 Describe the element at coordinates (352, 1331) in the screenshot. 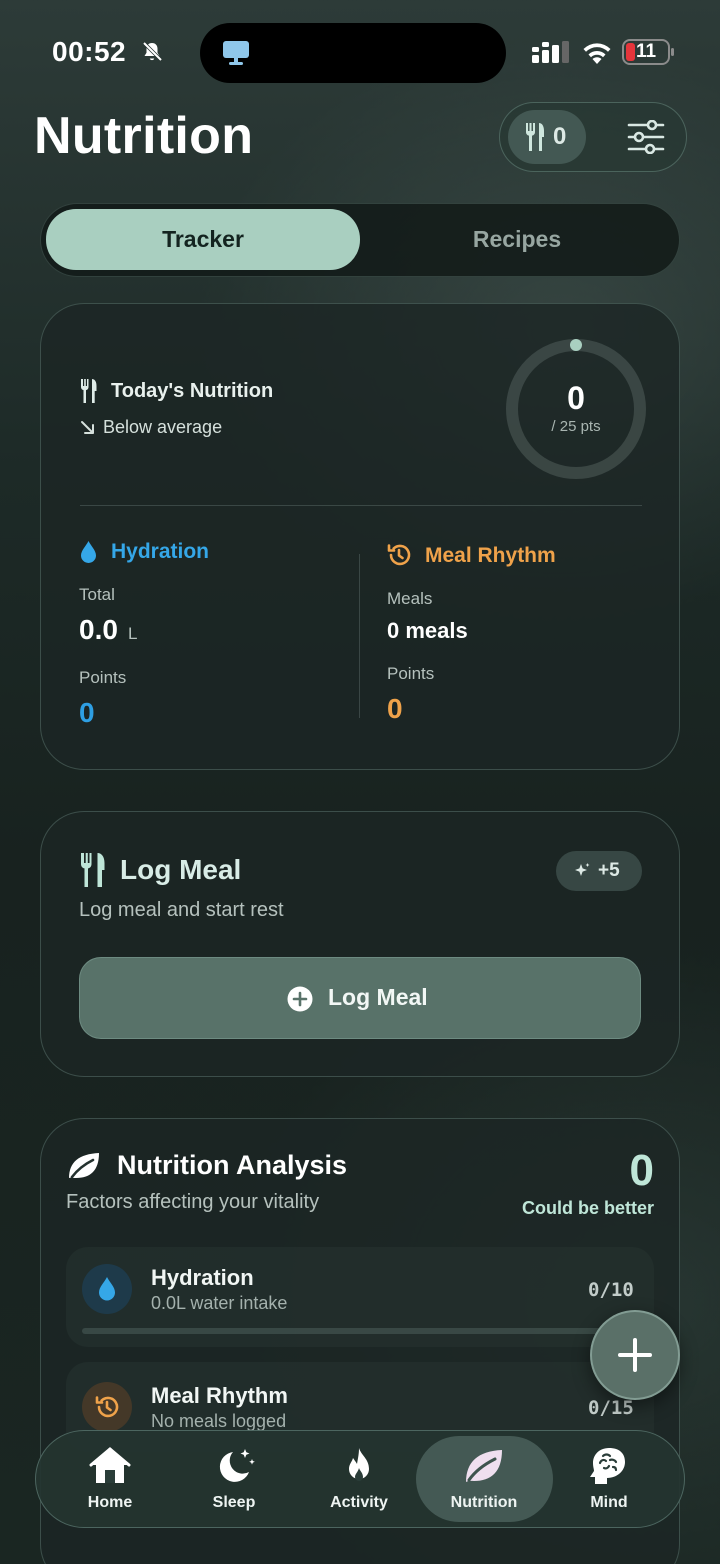

I see `hydration-progress-bar` at that location.